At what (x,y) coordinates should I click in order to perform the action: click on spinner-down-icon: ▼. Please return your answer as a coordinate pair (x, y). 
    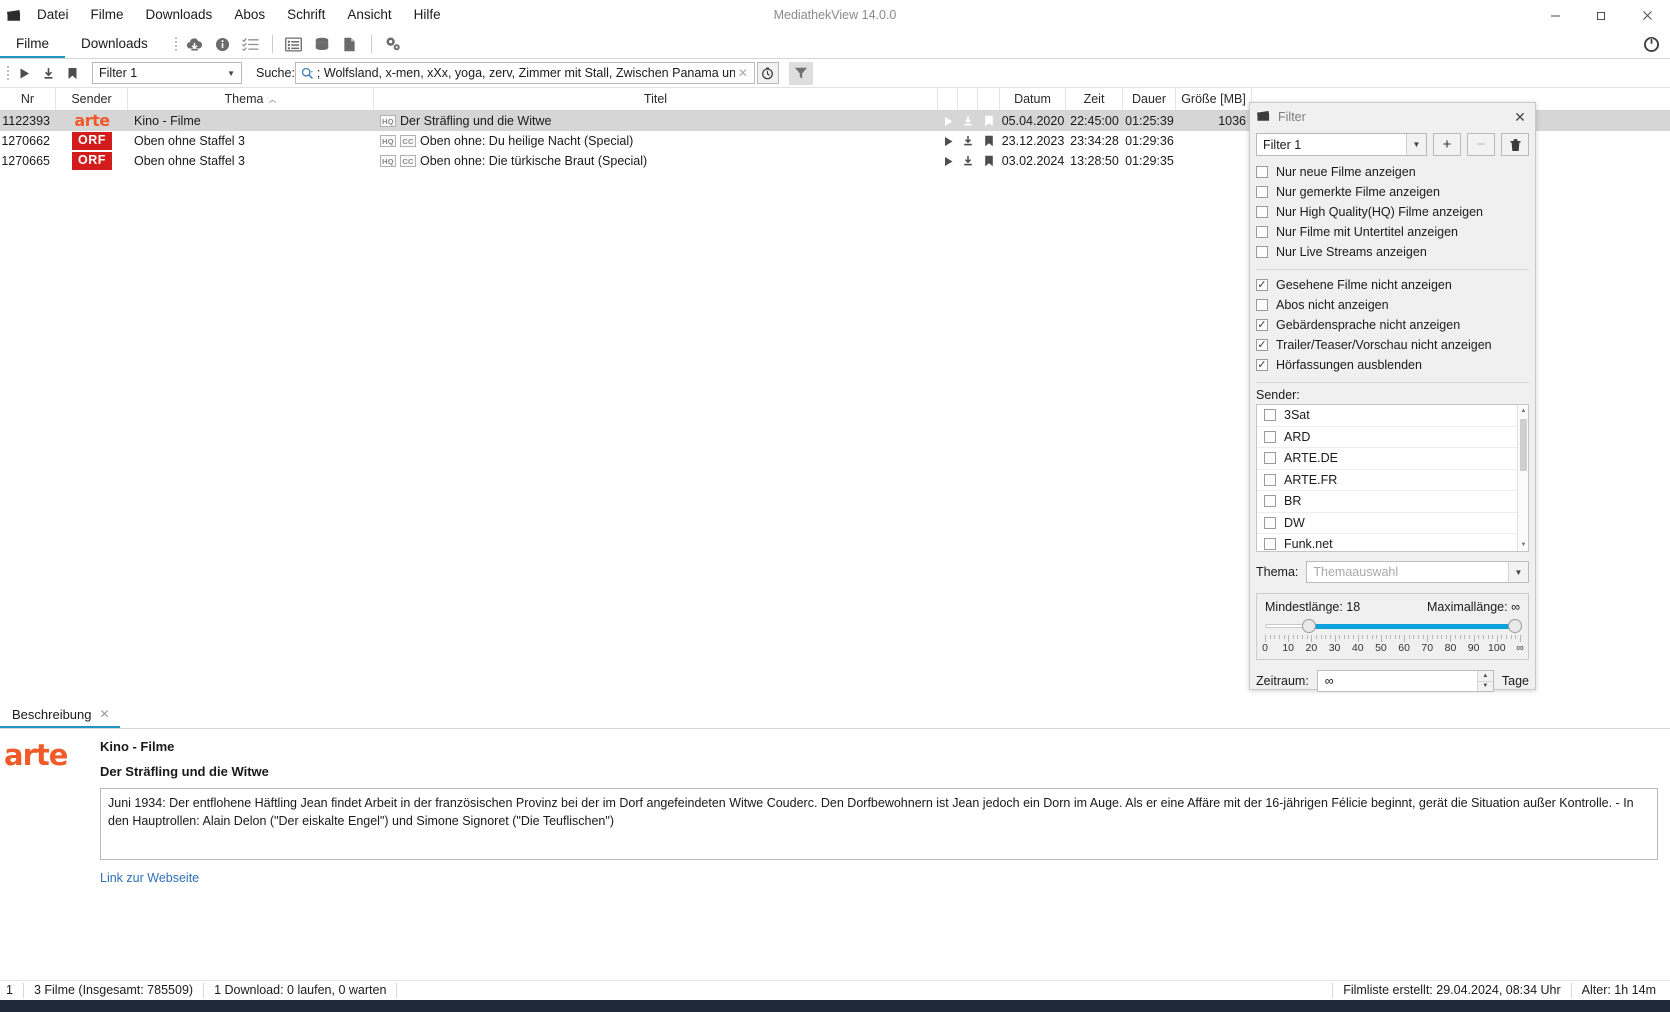
    Looking at the image, I should click on (1484, 686).